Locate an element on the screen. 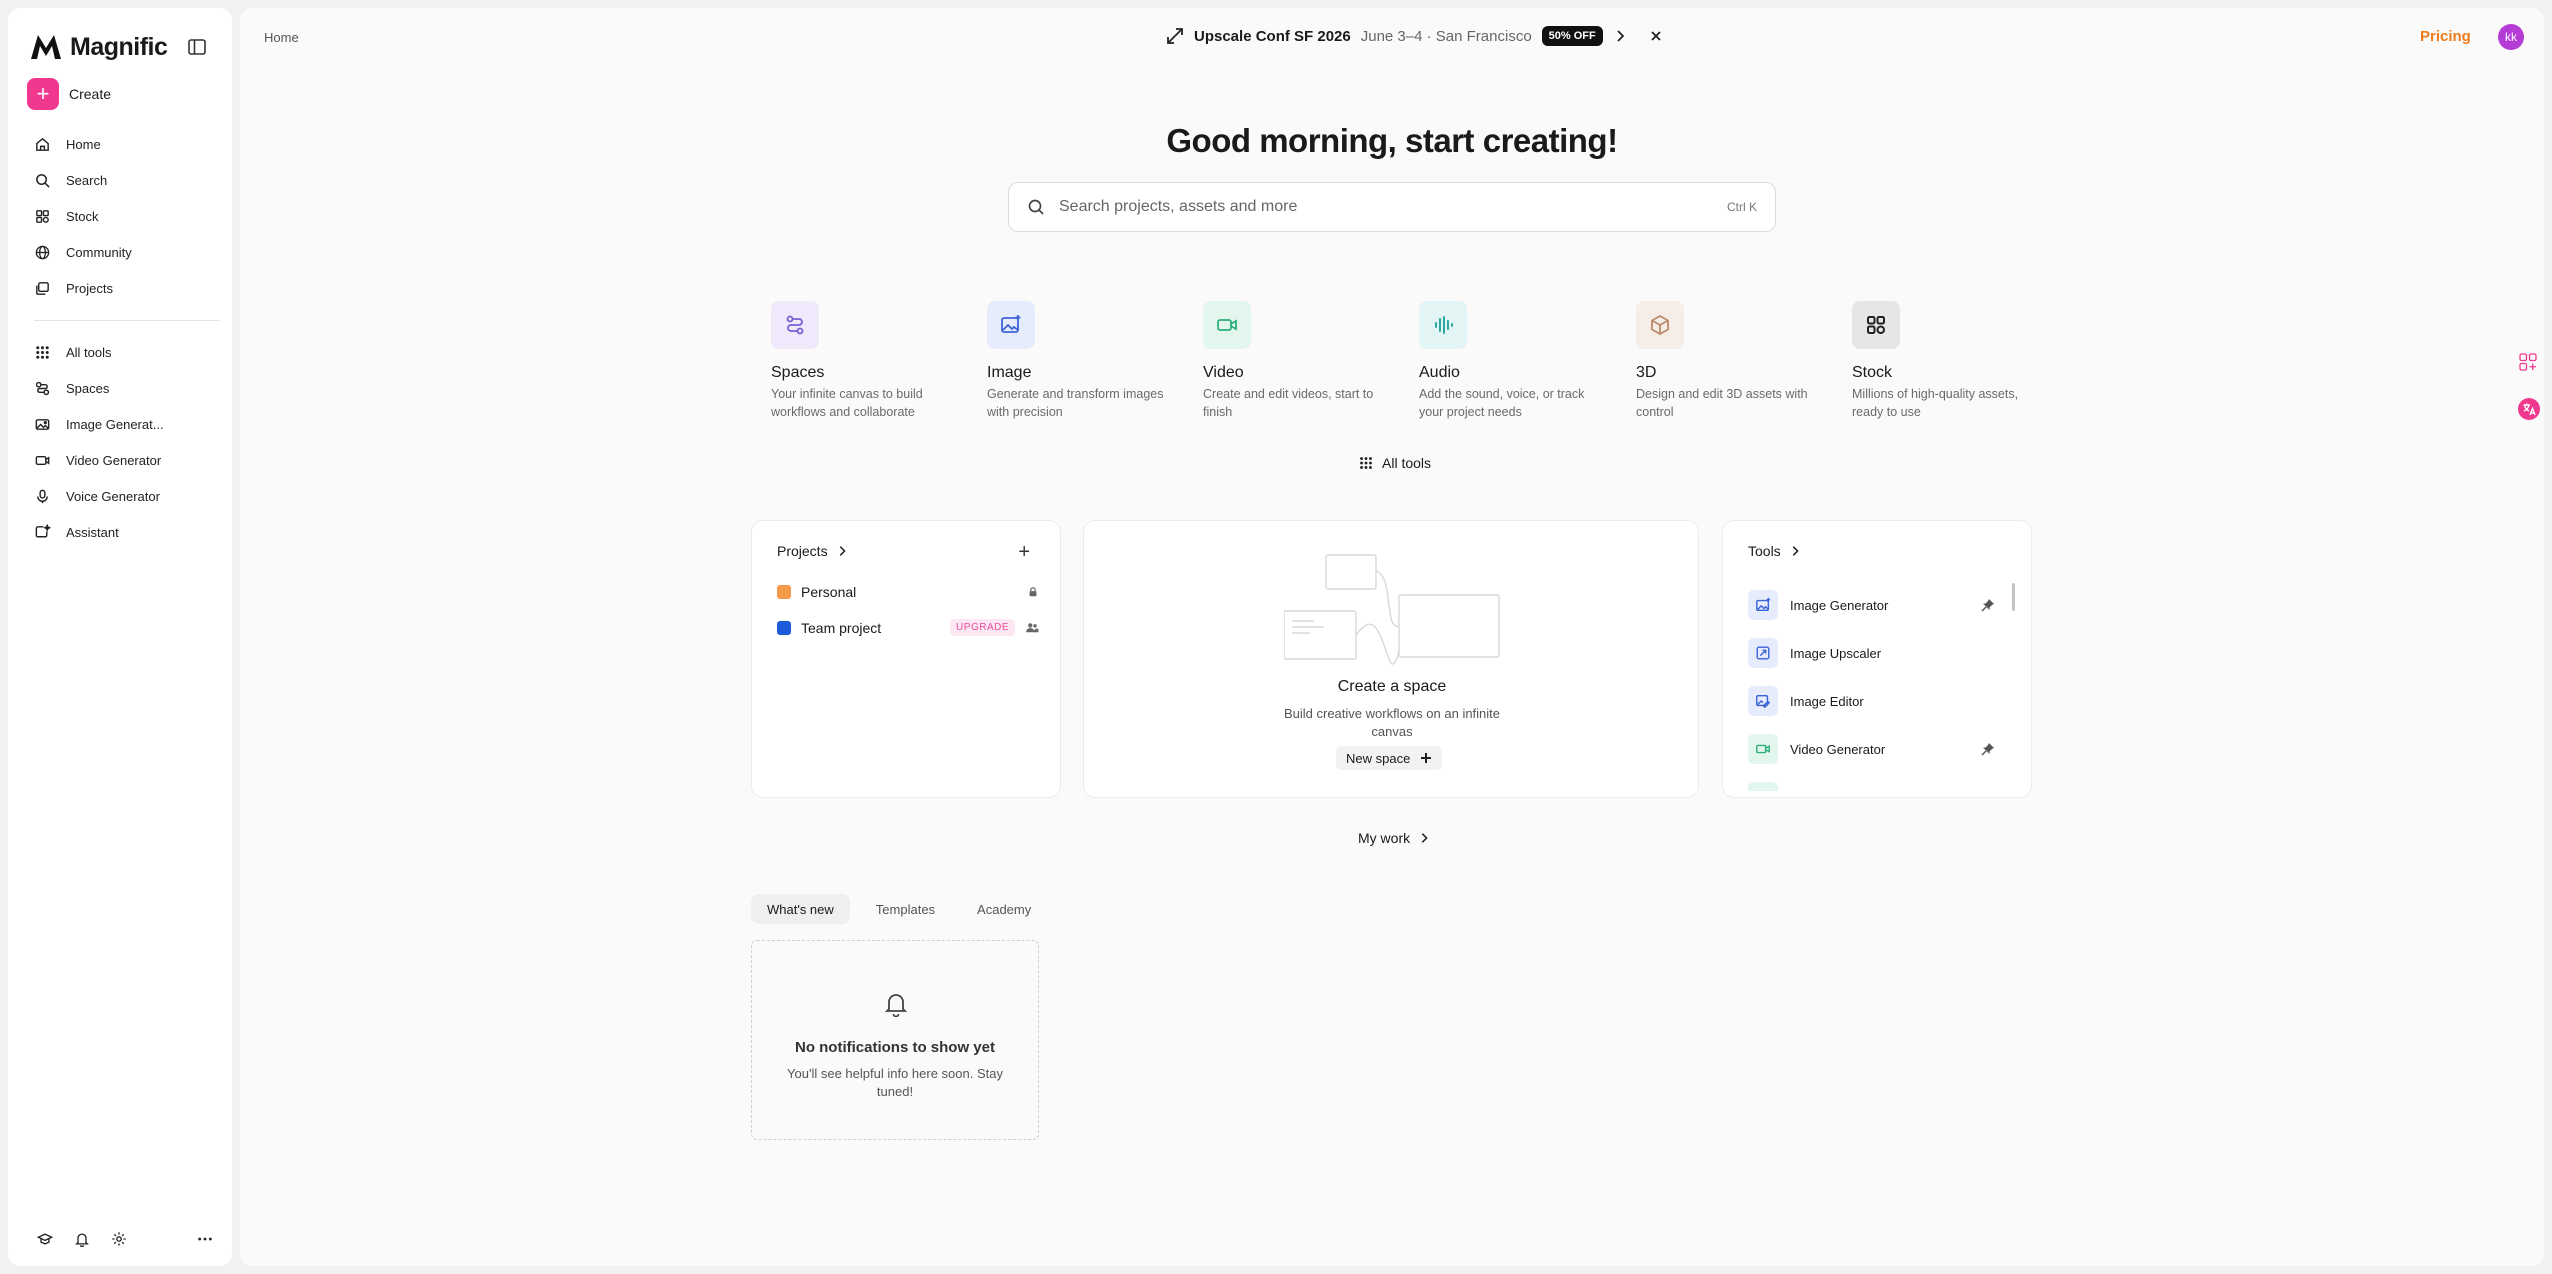 This screenshot has width=2552, height=1274. project-item-team: Team project UPGRADE is located at coordinates (908, 627).